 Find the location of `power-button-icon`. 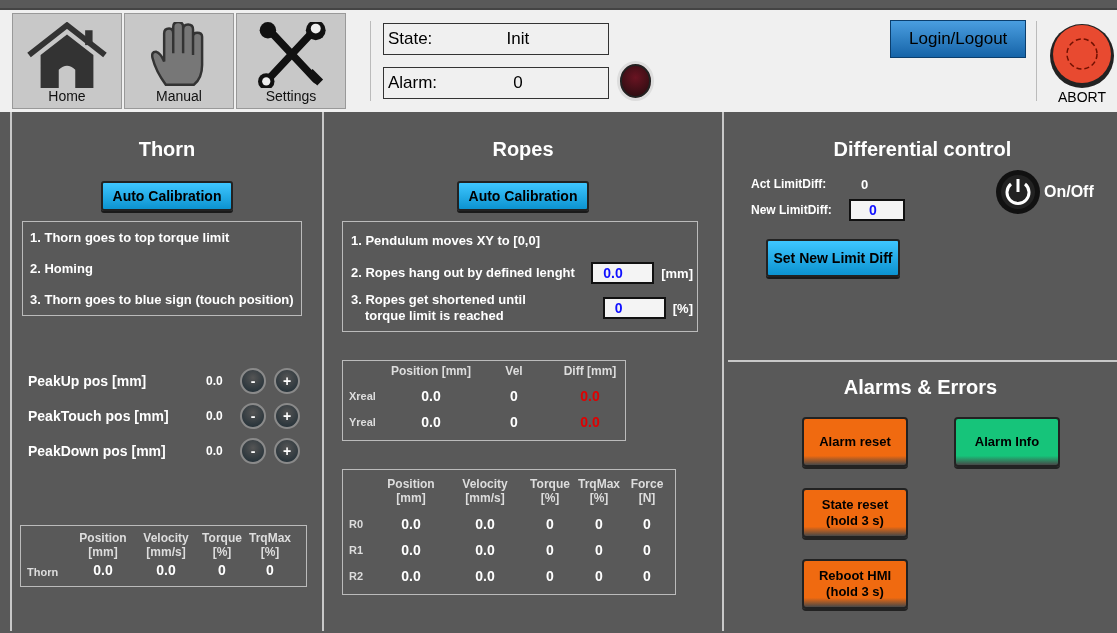

power-button-icon is located at coordinates (1018, 192).